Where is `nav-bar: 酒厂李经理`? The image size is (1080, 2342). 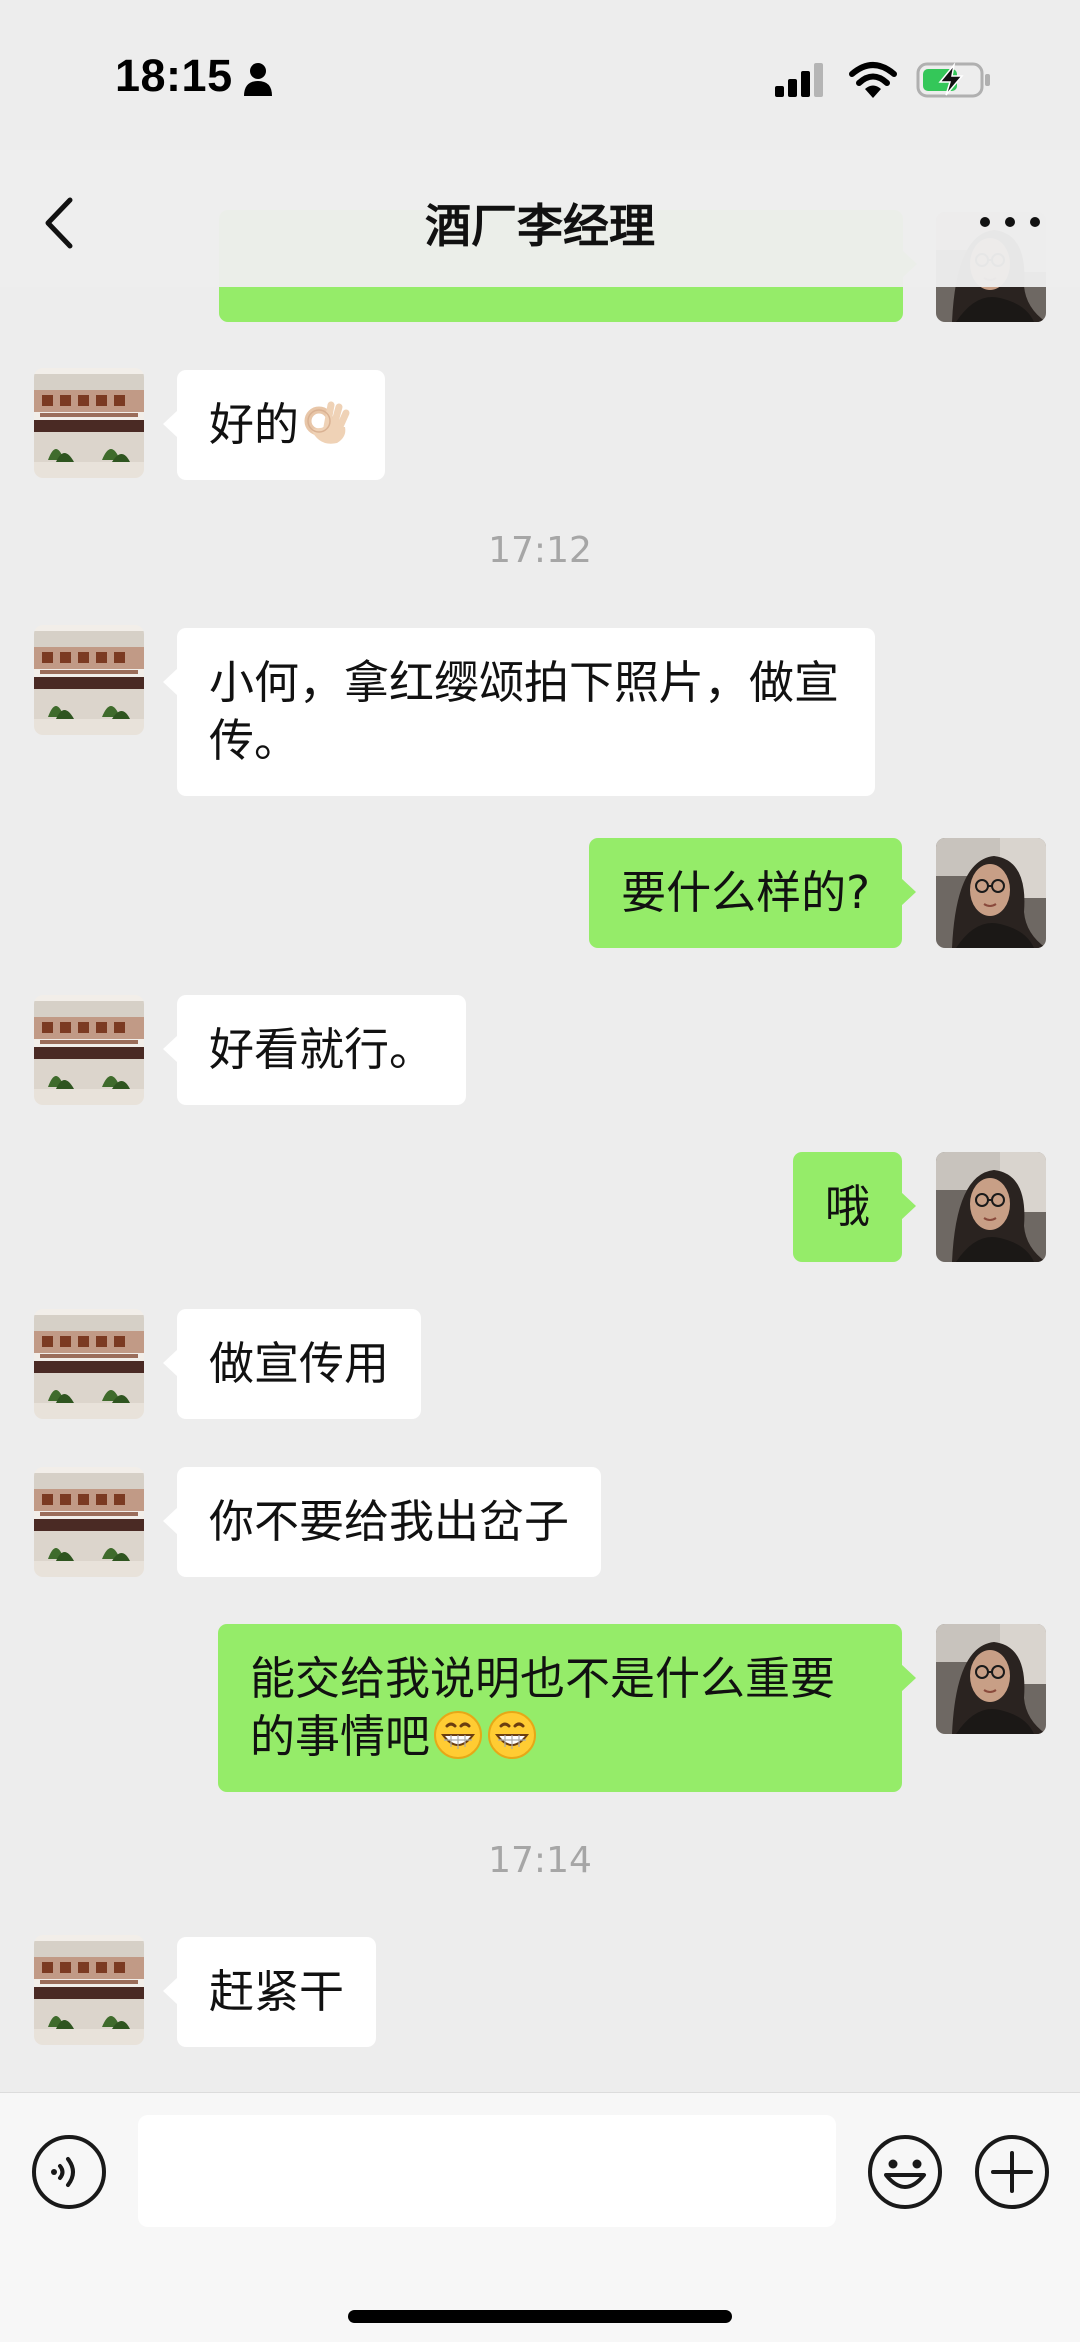
nav-bar: 酒厂李经理 is located at coordinates (540, 218).